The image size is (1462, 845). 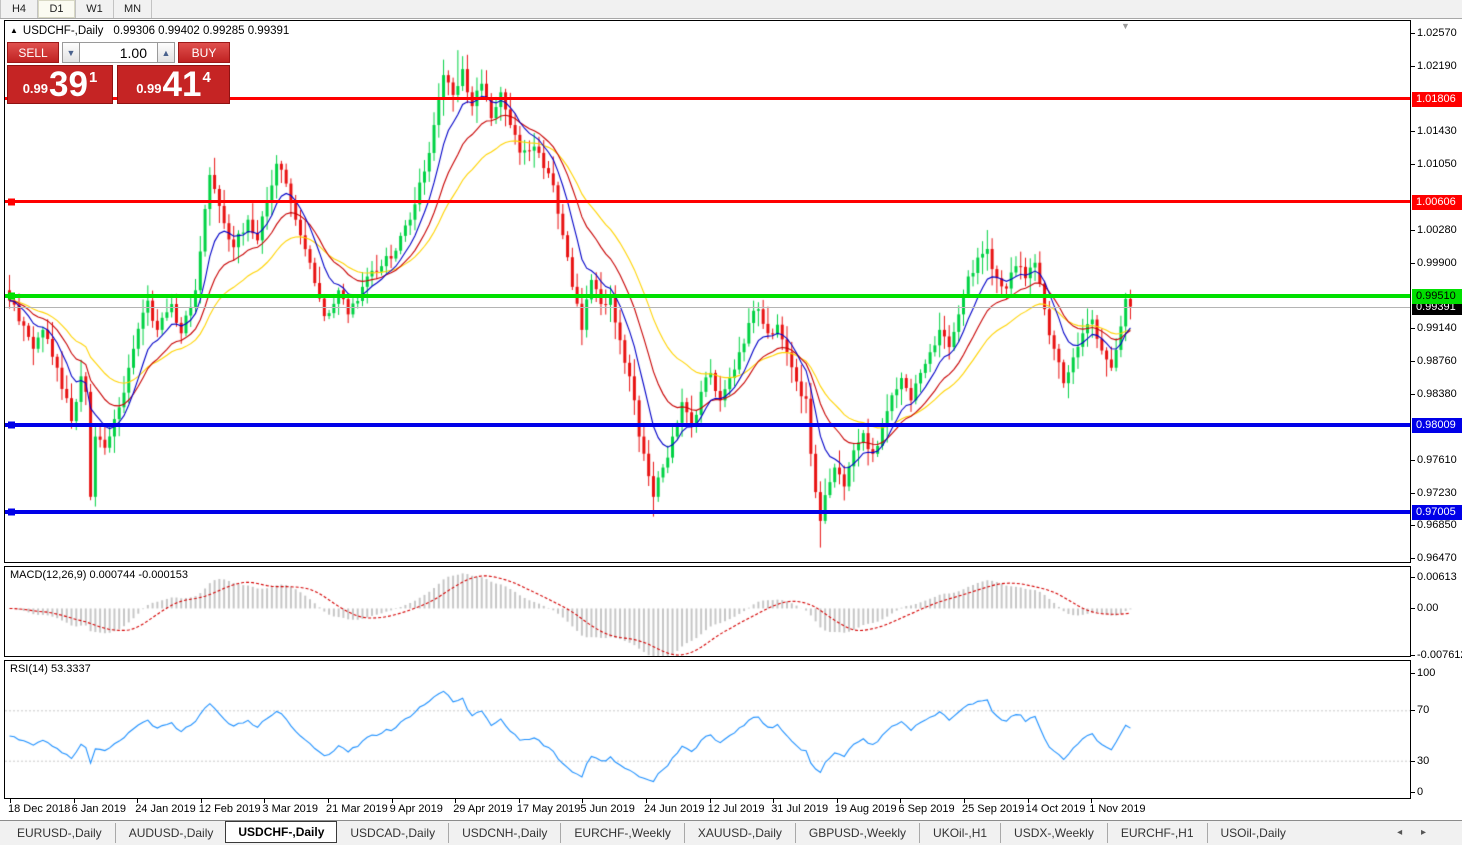 I want to click on price-axis-tick: 0.98380, so click(x=1436, y=394).